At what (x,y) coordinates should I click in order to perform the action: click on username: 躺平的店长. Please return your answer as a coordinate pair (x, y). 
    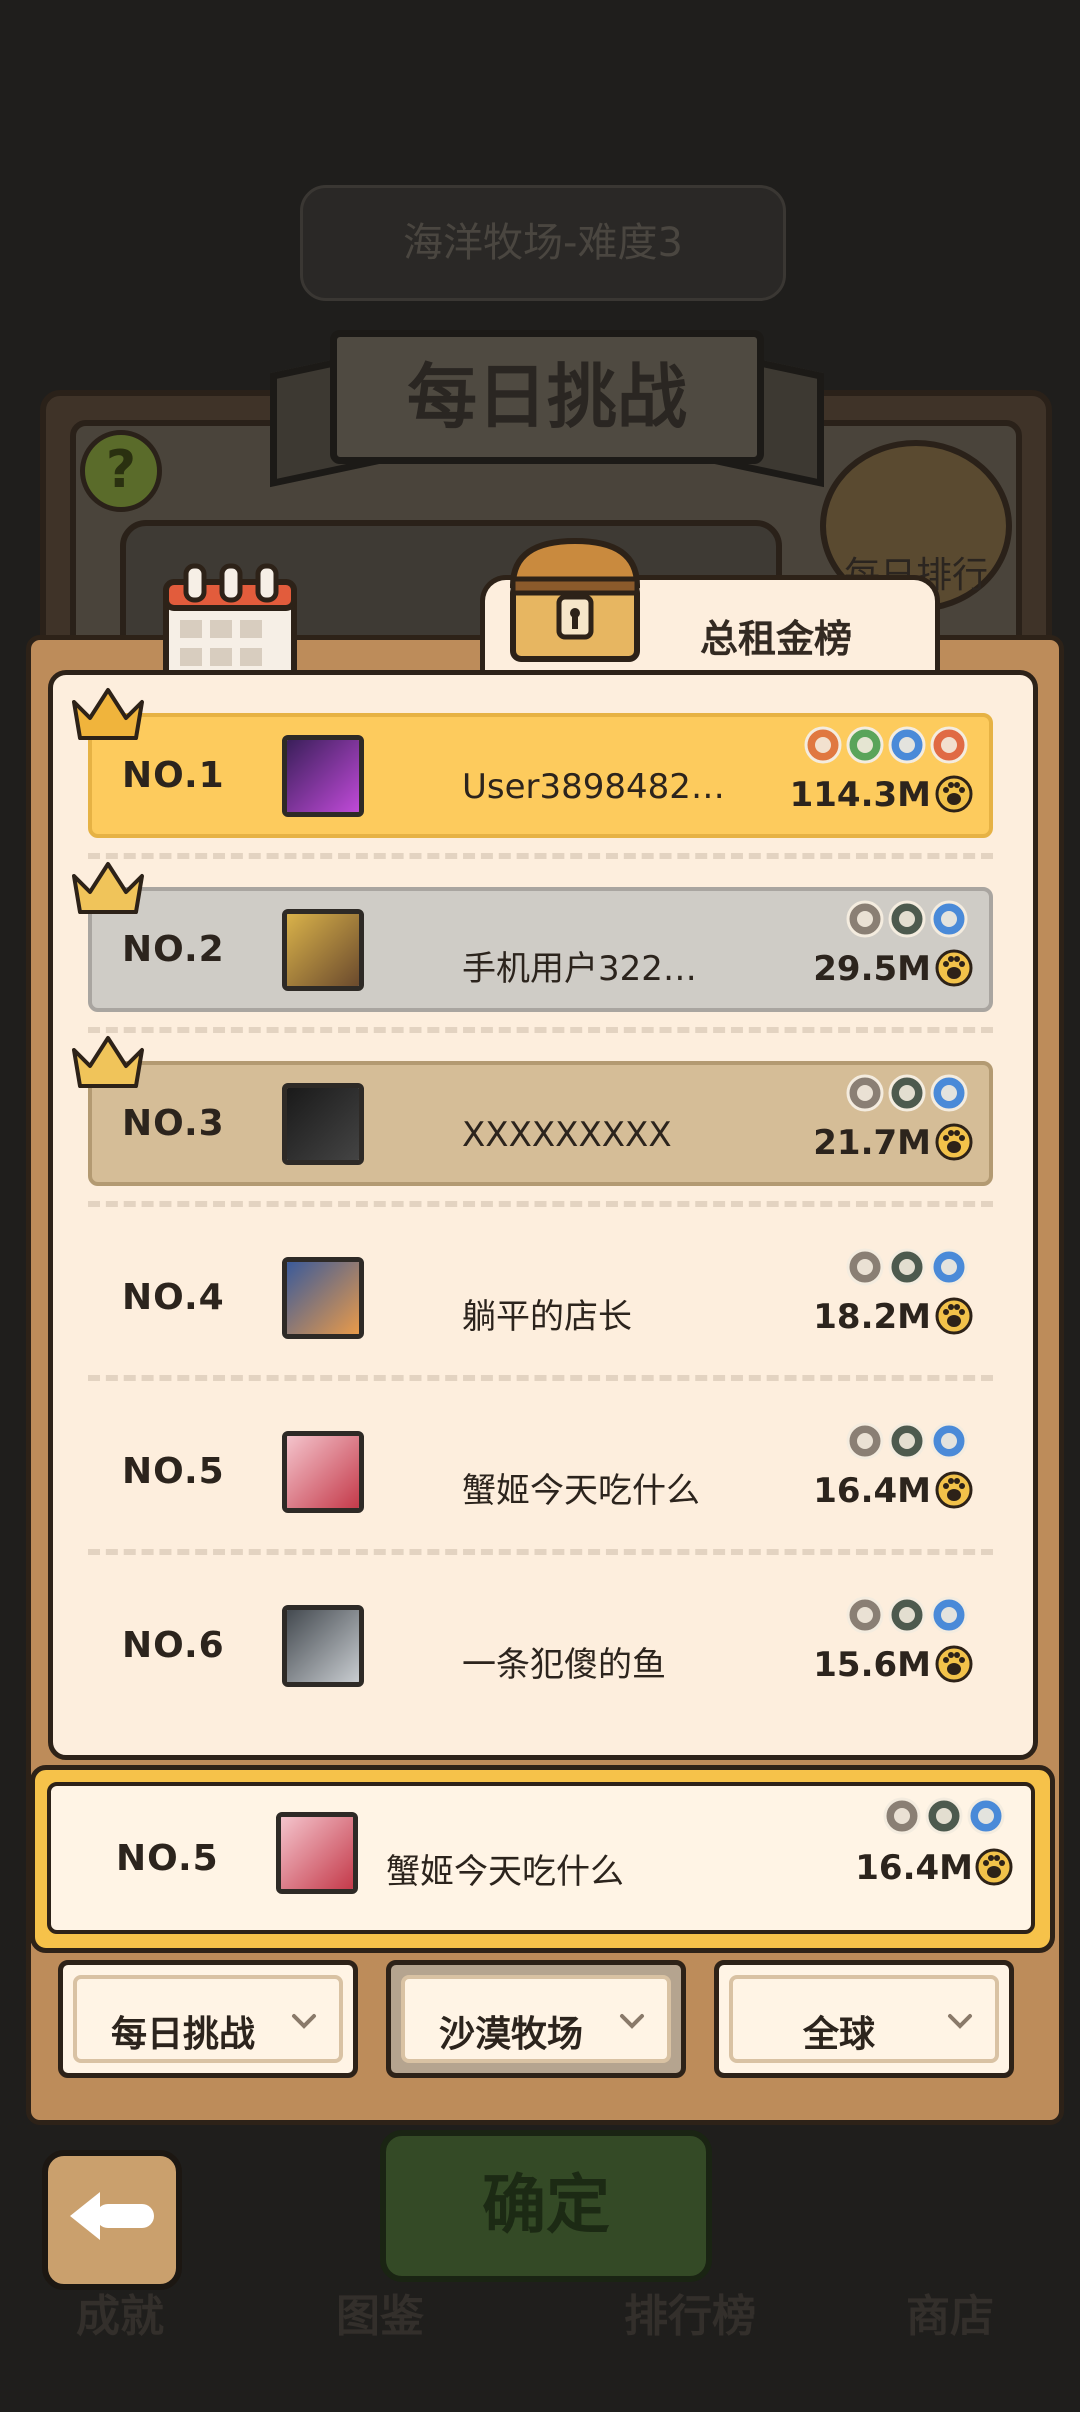
    Looking at the image, I should click on (547, 1317).